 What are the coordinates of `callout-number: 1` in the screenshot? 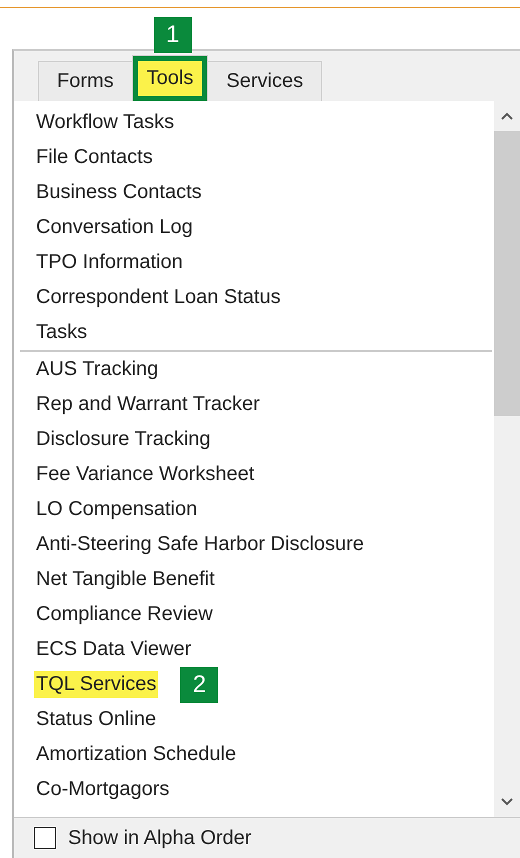 It's located at (173, 35).